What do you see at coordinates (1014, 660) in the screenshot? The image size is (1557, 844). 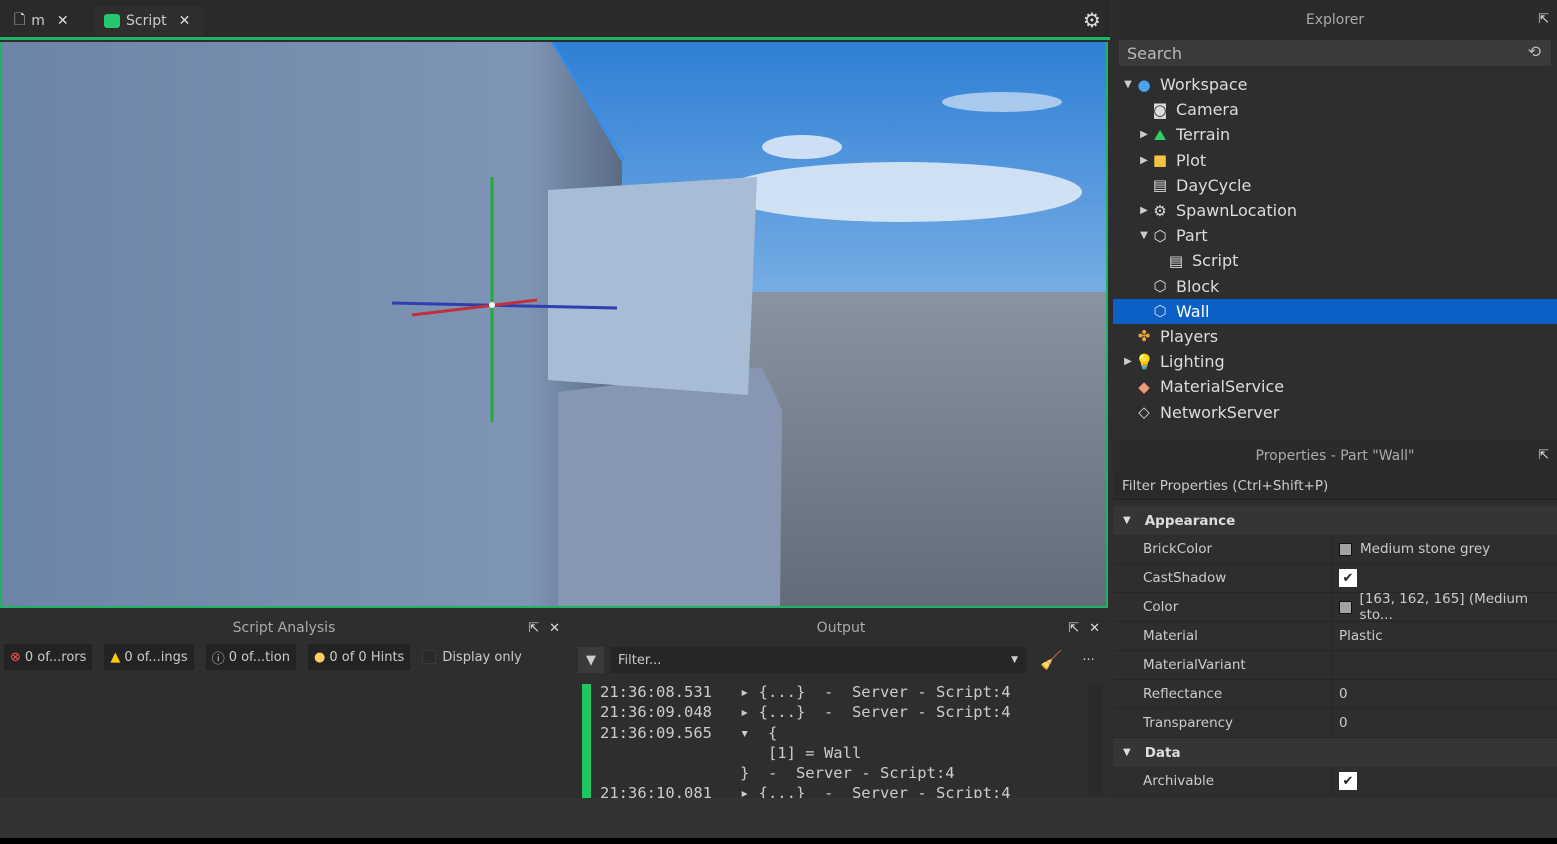 I see `dropdown-icon: ▼` at bounding box center [1014, 660].